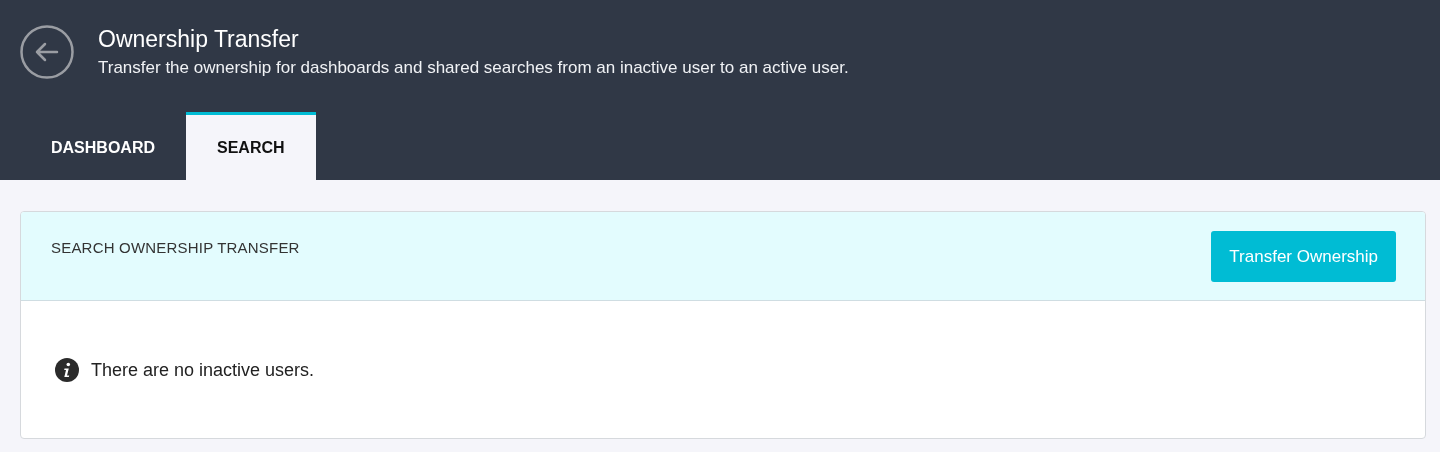  What do you see at coordinates (251, 146) in the screenshot?
I see `tab: SEARCH` at bounding box center [251, 146].